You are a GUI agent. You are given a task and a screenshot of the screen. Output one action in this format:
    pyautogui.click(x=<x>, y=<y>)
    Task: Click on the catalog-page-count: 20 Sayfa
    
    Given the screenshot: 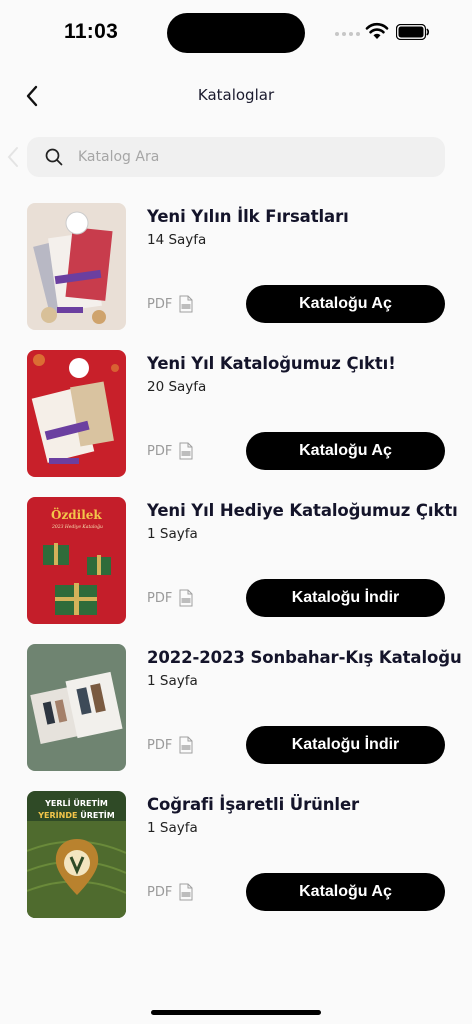 What is the action you would take?
    pyautogui.click(x=177, y=387)
    